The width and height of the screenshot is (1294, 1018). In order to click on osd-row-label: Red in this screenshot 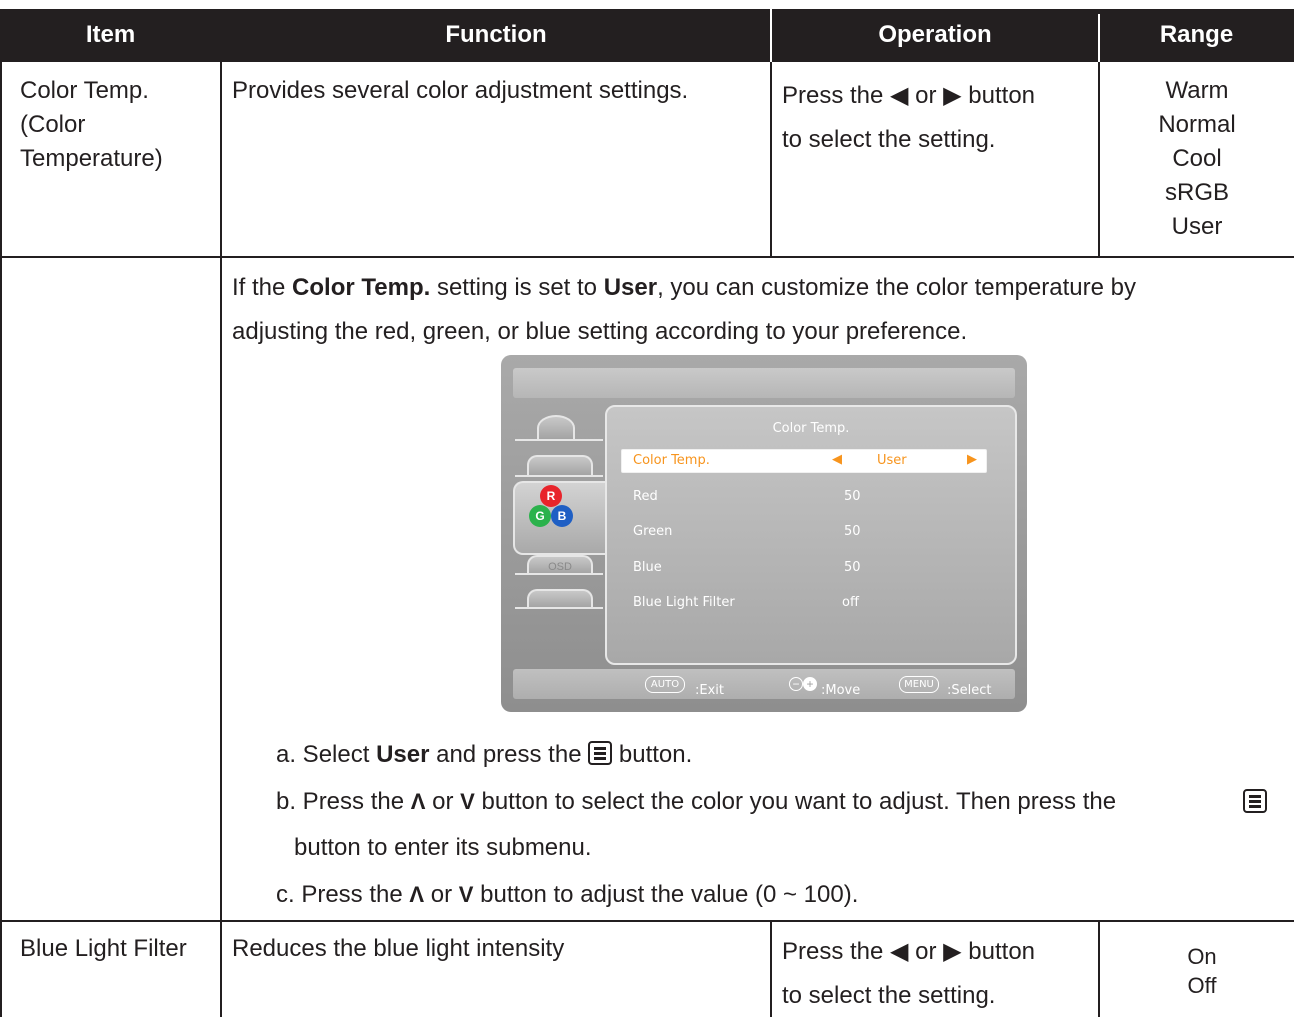, I will do `click(645, 496)`.